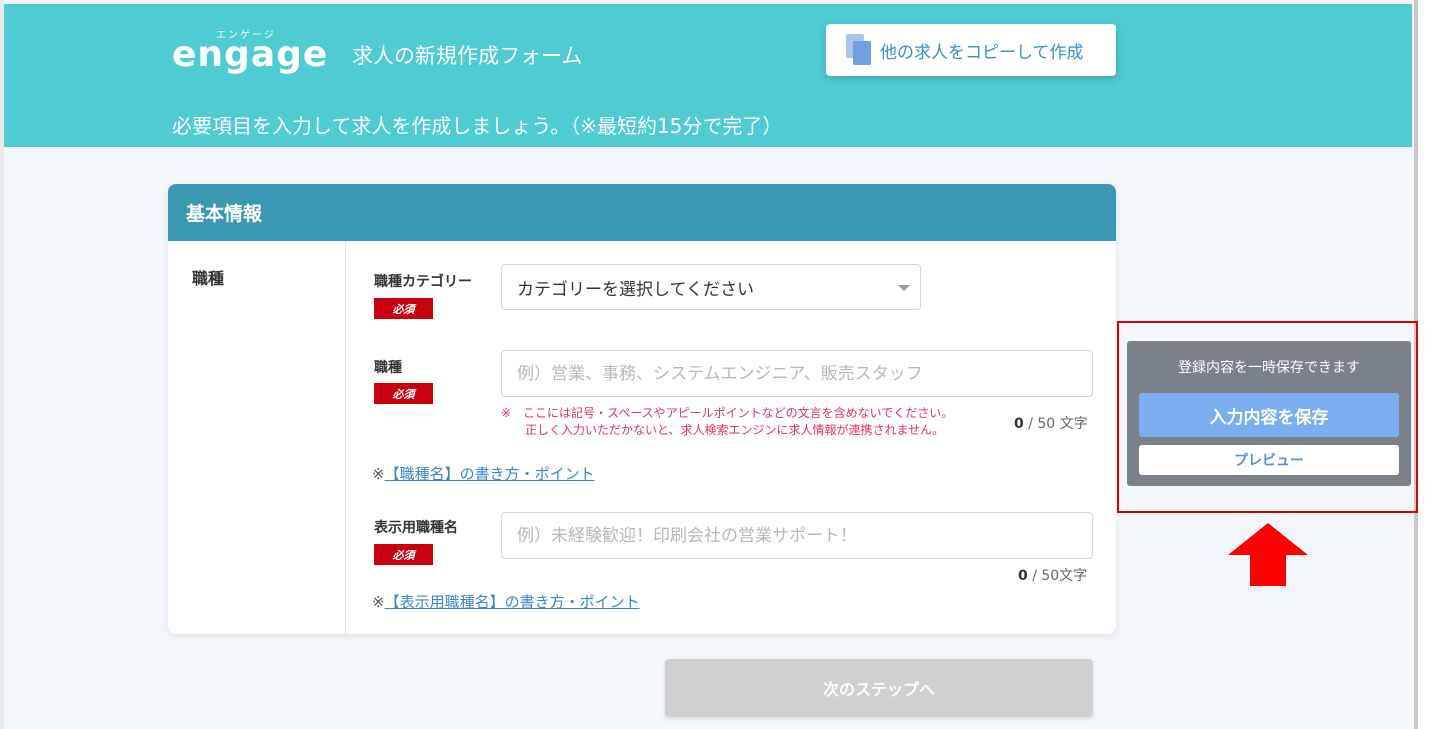 This screenshot has width=1437, height=729. Describe the element at coordinates (467, 56) in the screenshot. I see `page-title: 求人の新規作成フォーム` at that location.